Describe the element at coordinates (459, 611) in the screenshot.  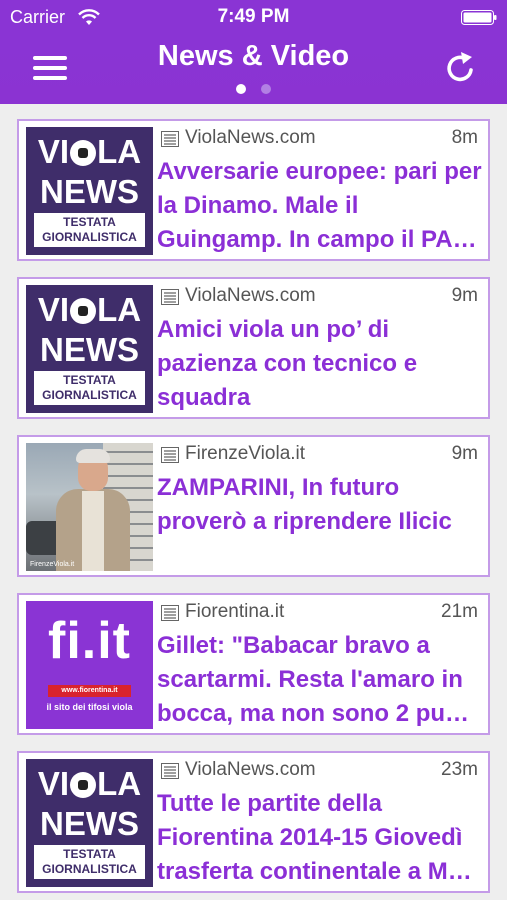
I see `article-age: 21m` at that location.